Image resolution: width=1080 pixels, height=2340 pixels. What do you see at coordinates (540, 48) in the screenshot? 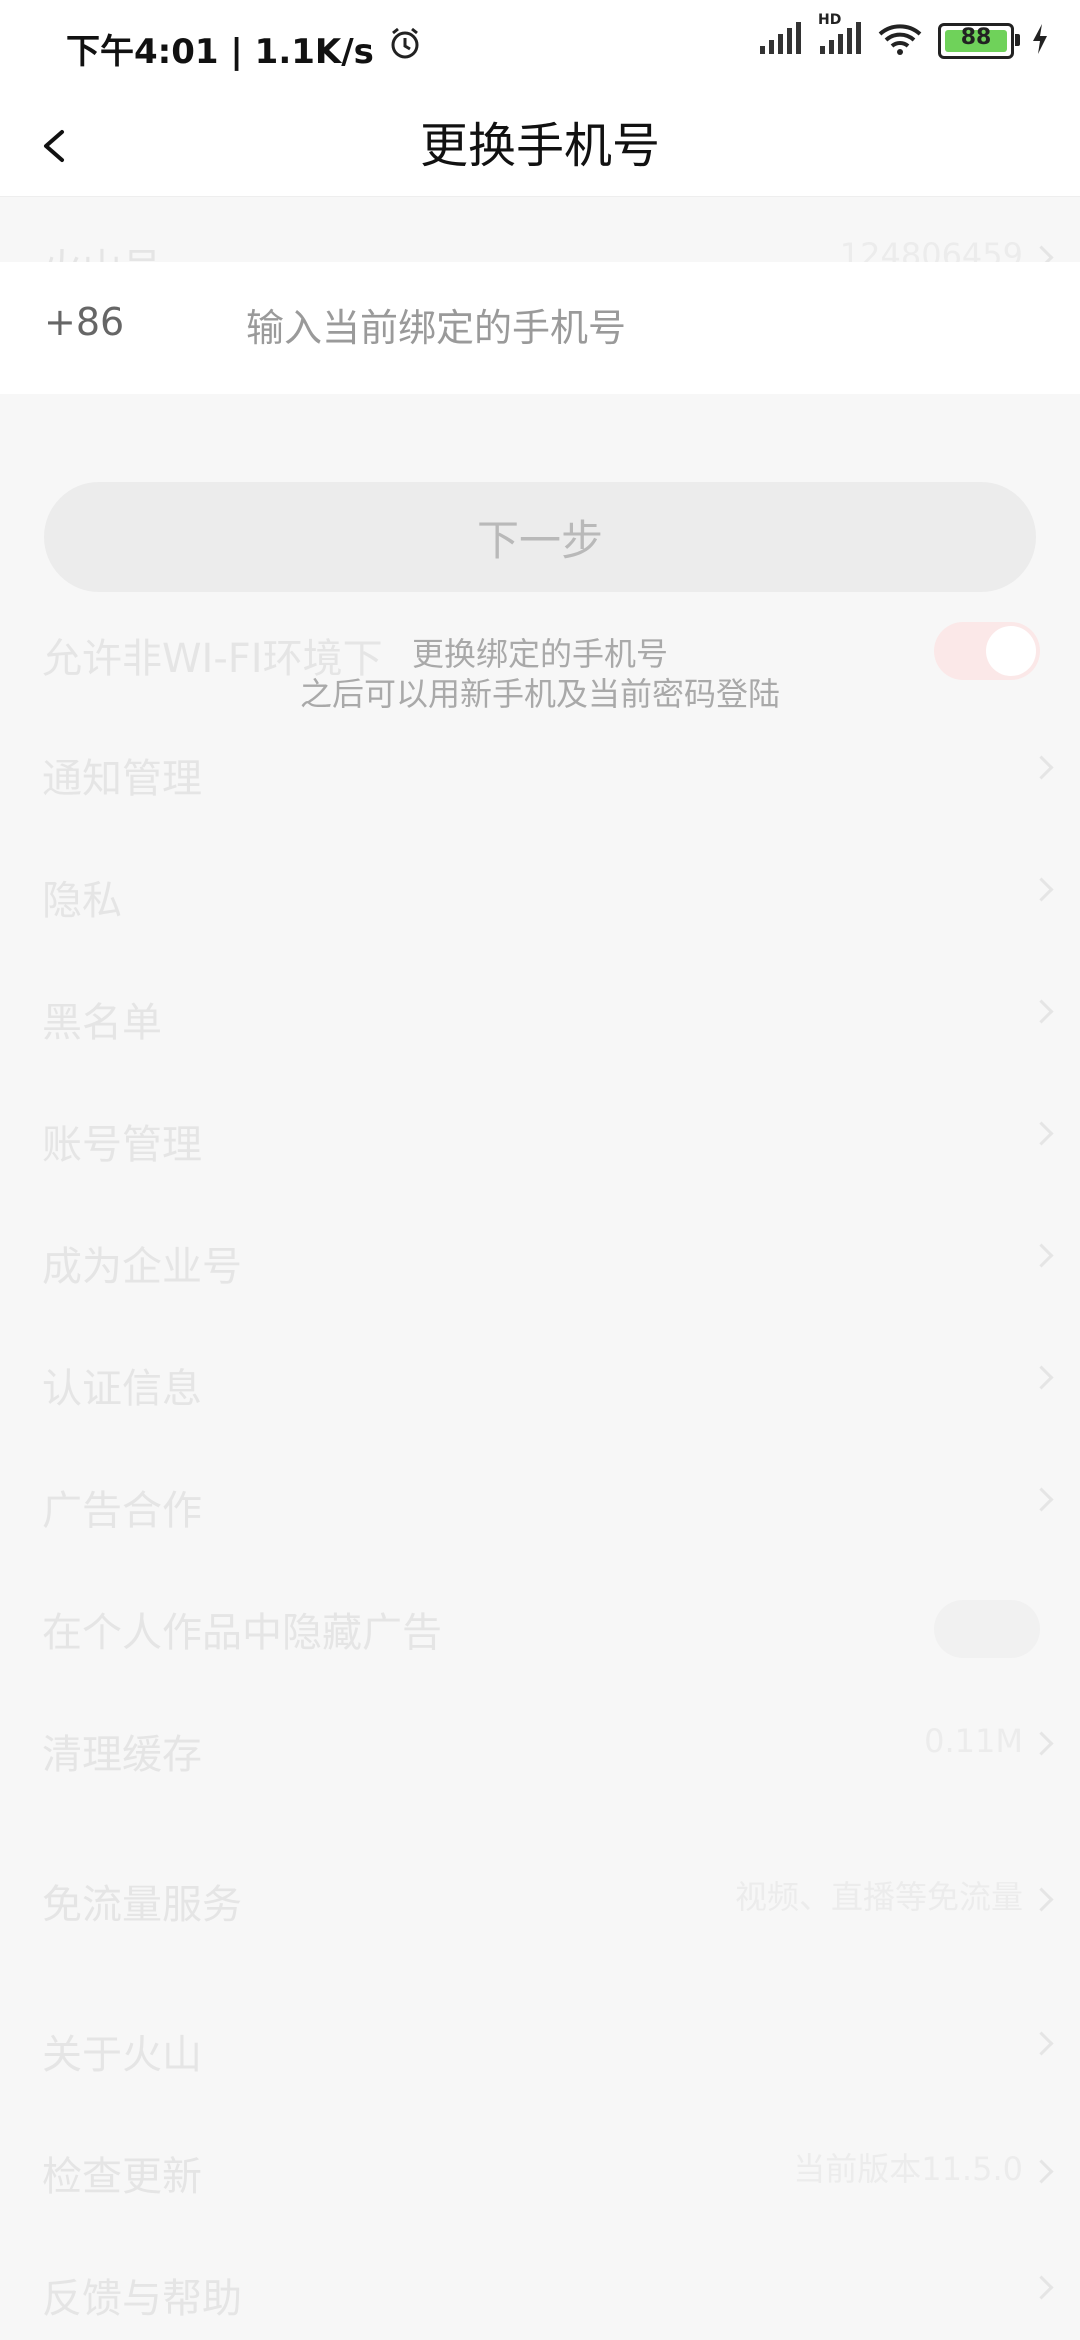
I see `status-bar: 下午4:01 | 1.1K/s HD 88` at bounding box center [540, 48].